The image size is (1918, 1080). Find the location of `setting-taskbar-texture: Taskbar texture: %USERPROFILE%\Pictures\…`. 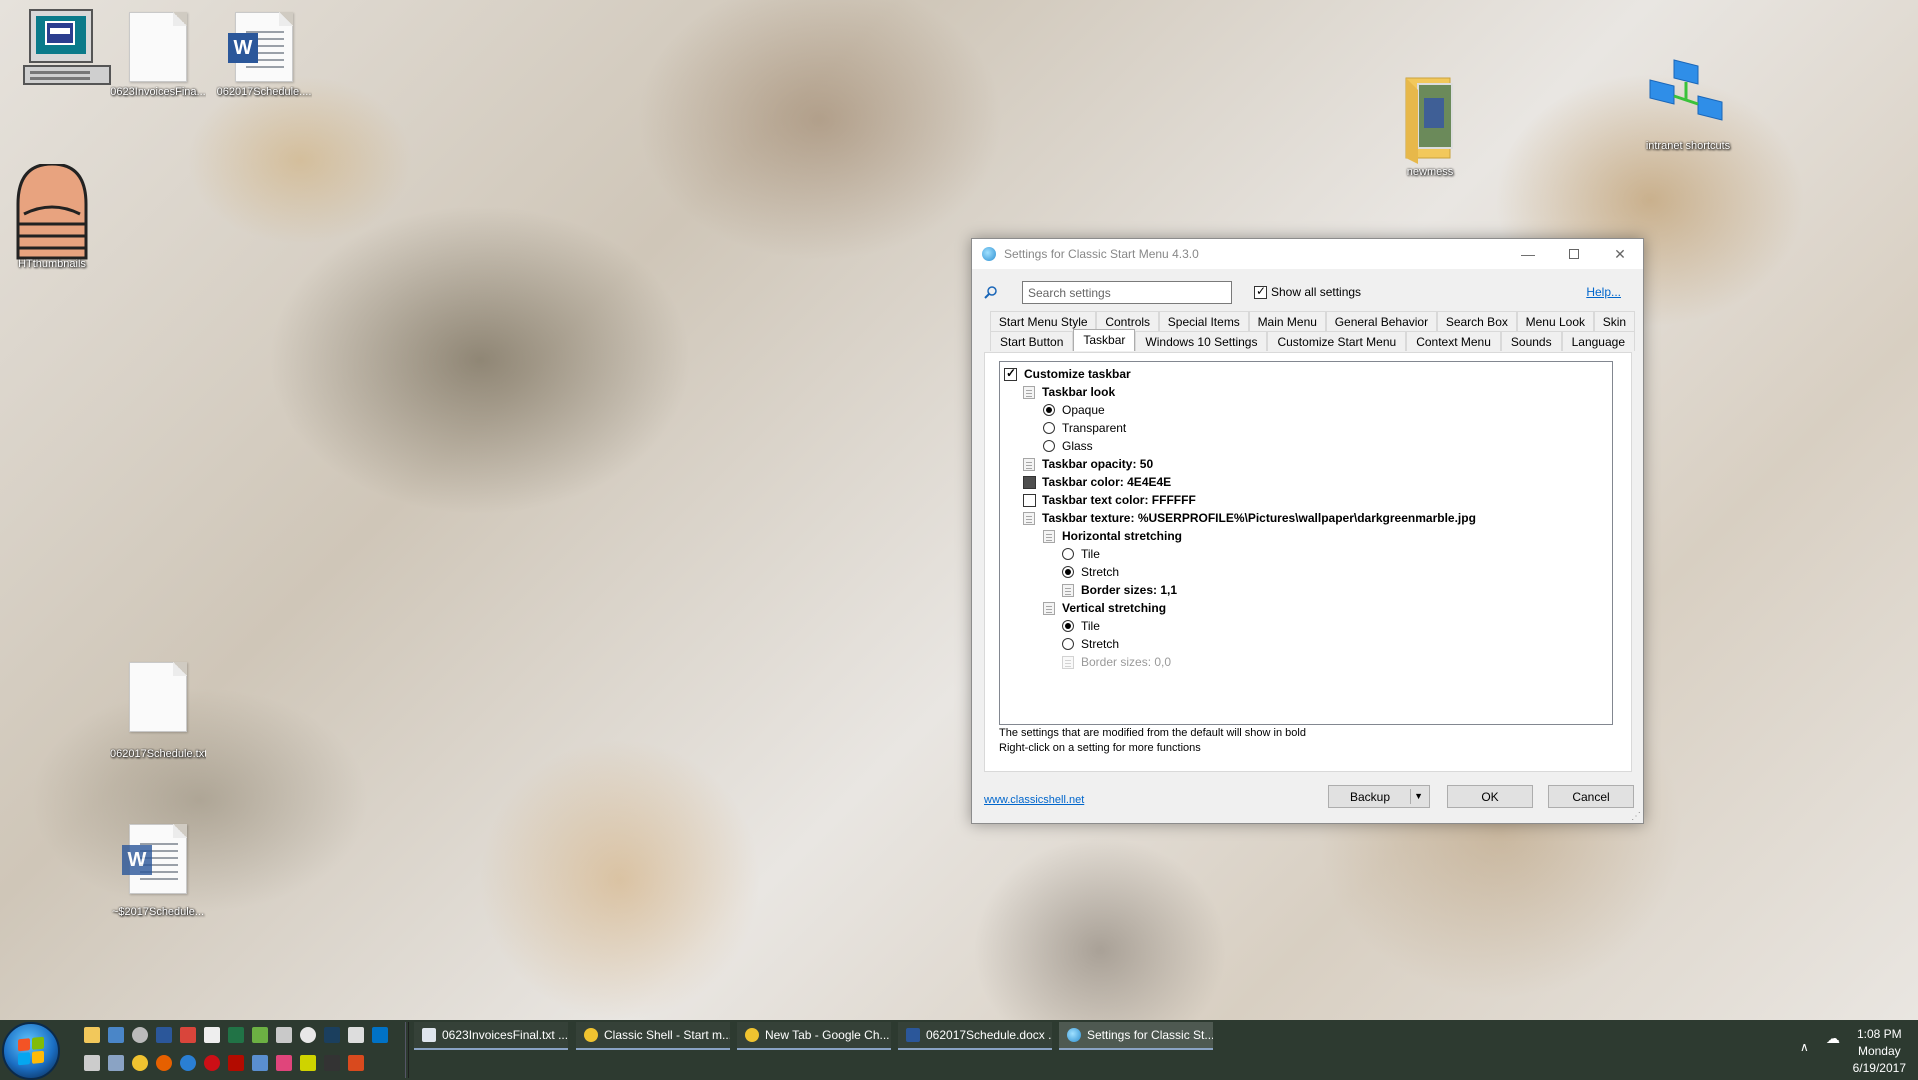

setting-taskbar-texture: Taskbar texture: %USERPROFILE%\Pictures\… is located at coordinates (1306, 518).